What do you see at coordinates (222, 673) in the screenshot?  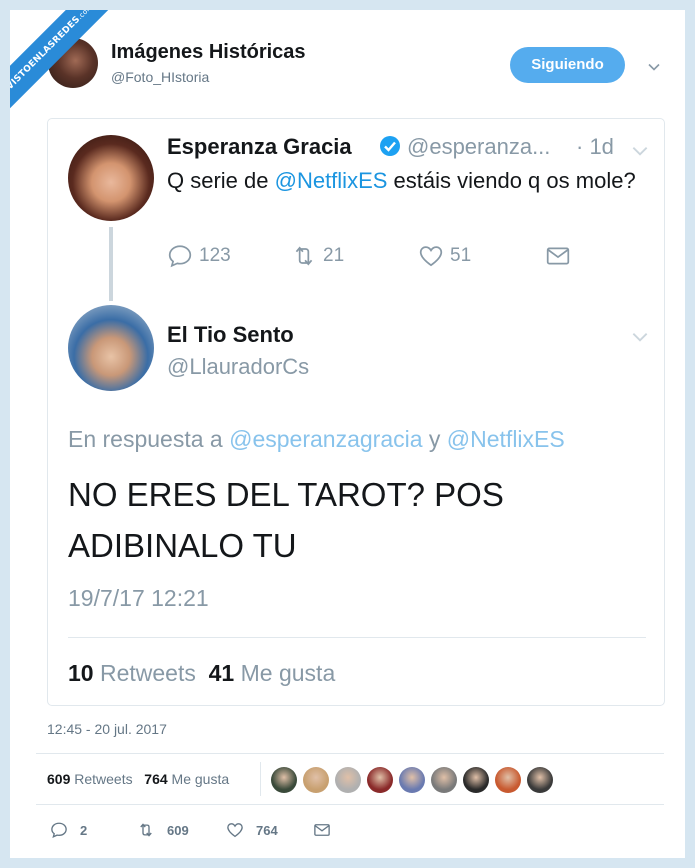 I see `reply-likes-count: 41` at bounding box center [222, 673].